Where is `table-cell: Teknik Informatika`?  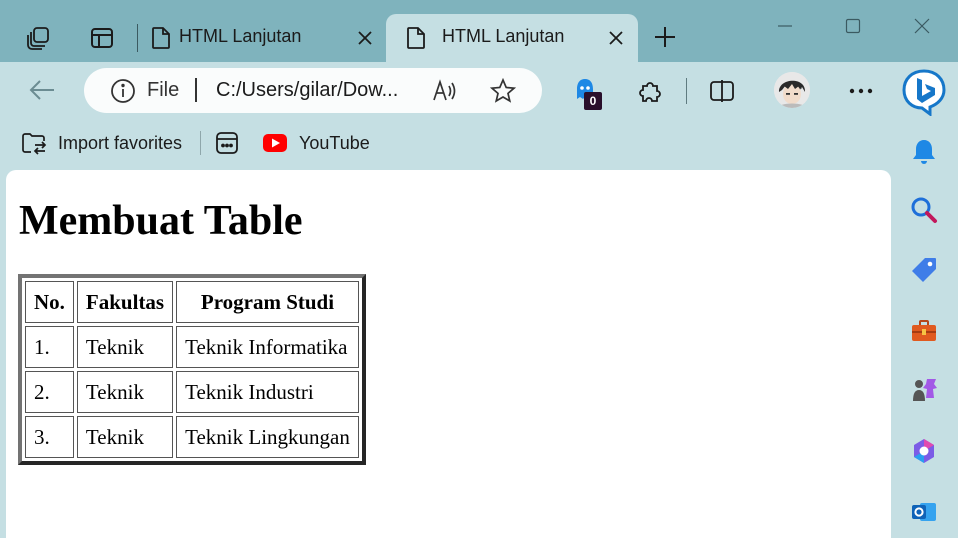
table-cell: Teknik Informatika is located at coordinates (267, 347).